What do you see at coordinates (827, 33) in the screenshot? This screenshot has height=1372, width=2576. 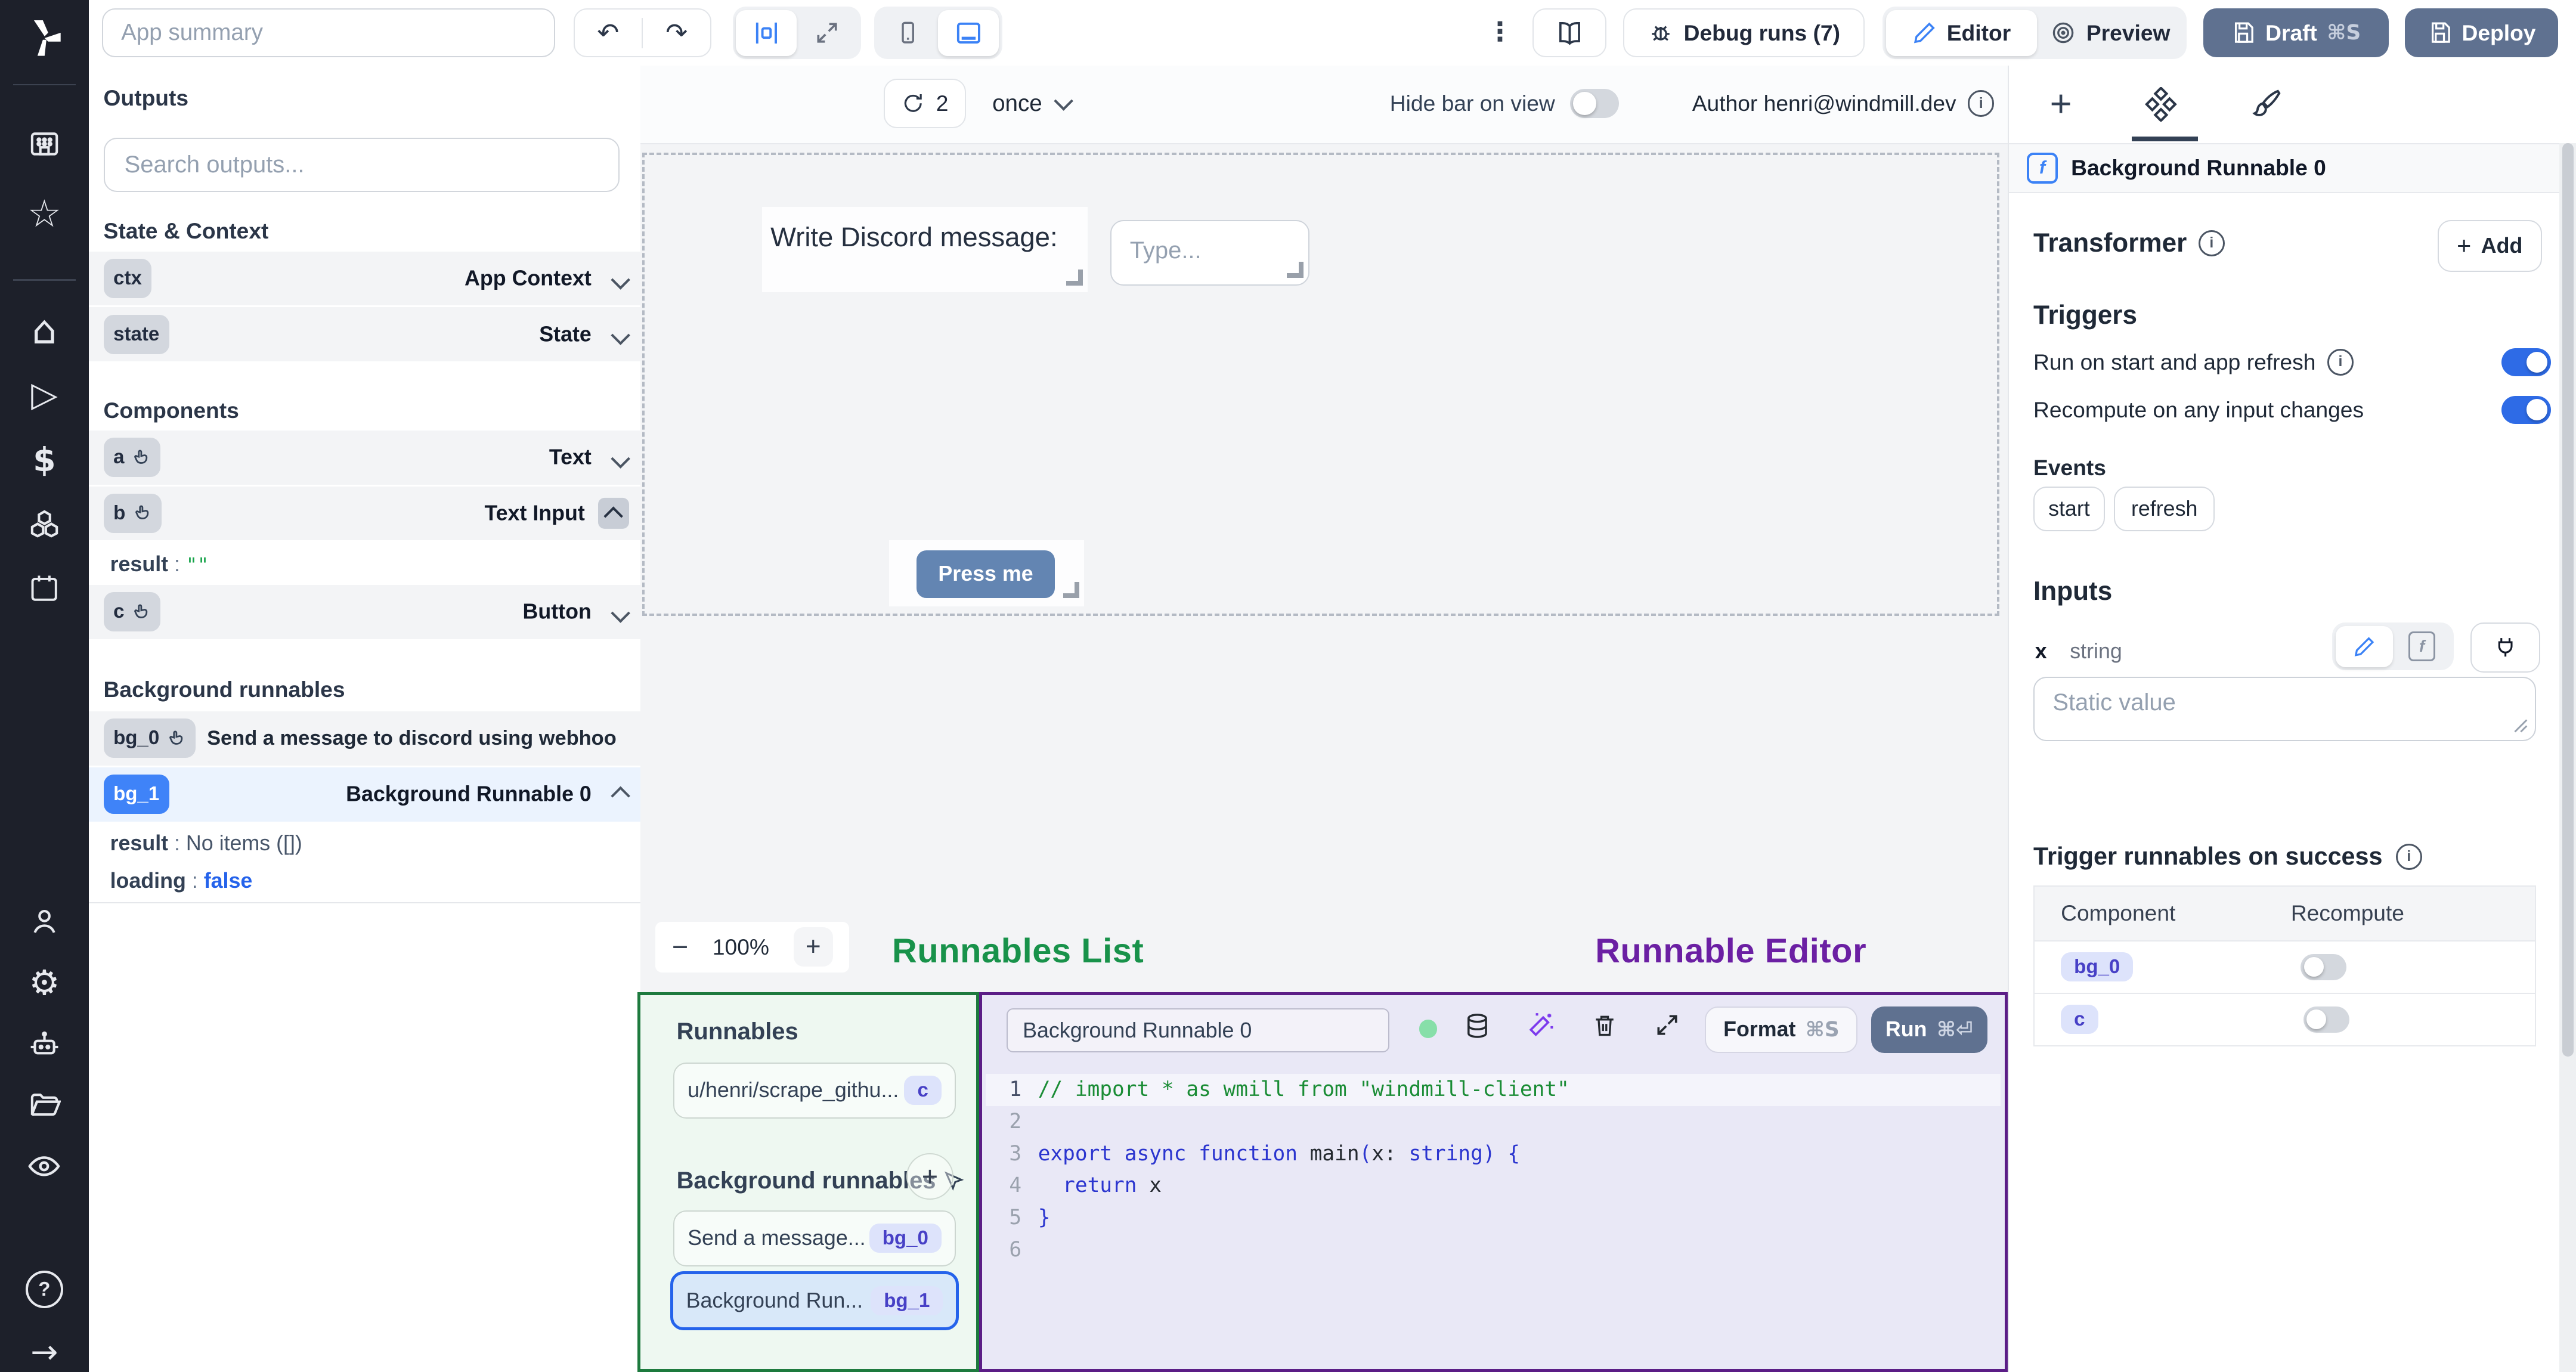 I see `fullscreen-button` at bounding box center [827, 33].